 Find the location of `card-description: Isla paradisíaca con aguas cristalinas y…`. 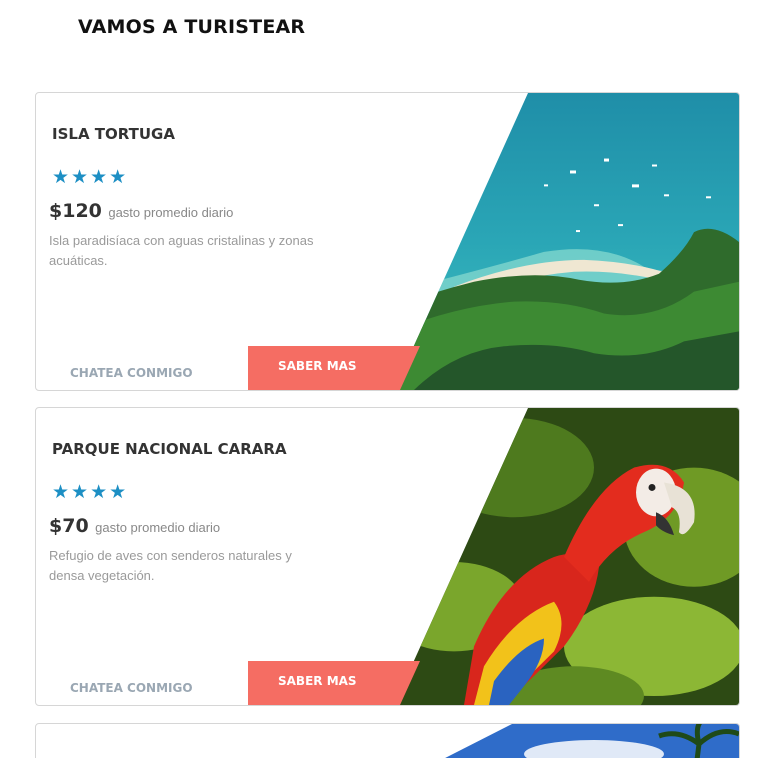

card-description: Isla paradisíaca con aguas cristalinas y… is located at coordinates (181, 250).